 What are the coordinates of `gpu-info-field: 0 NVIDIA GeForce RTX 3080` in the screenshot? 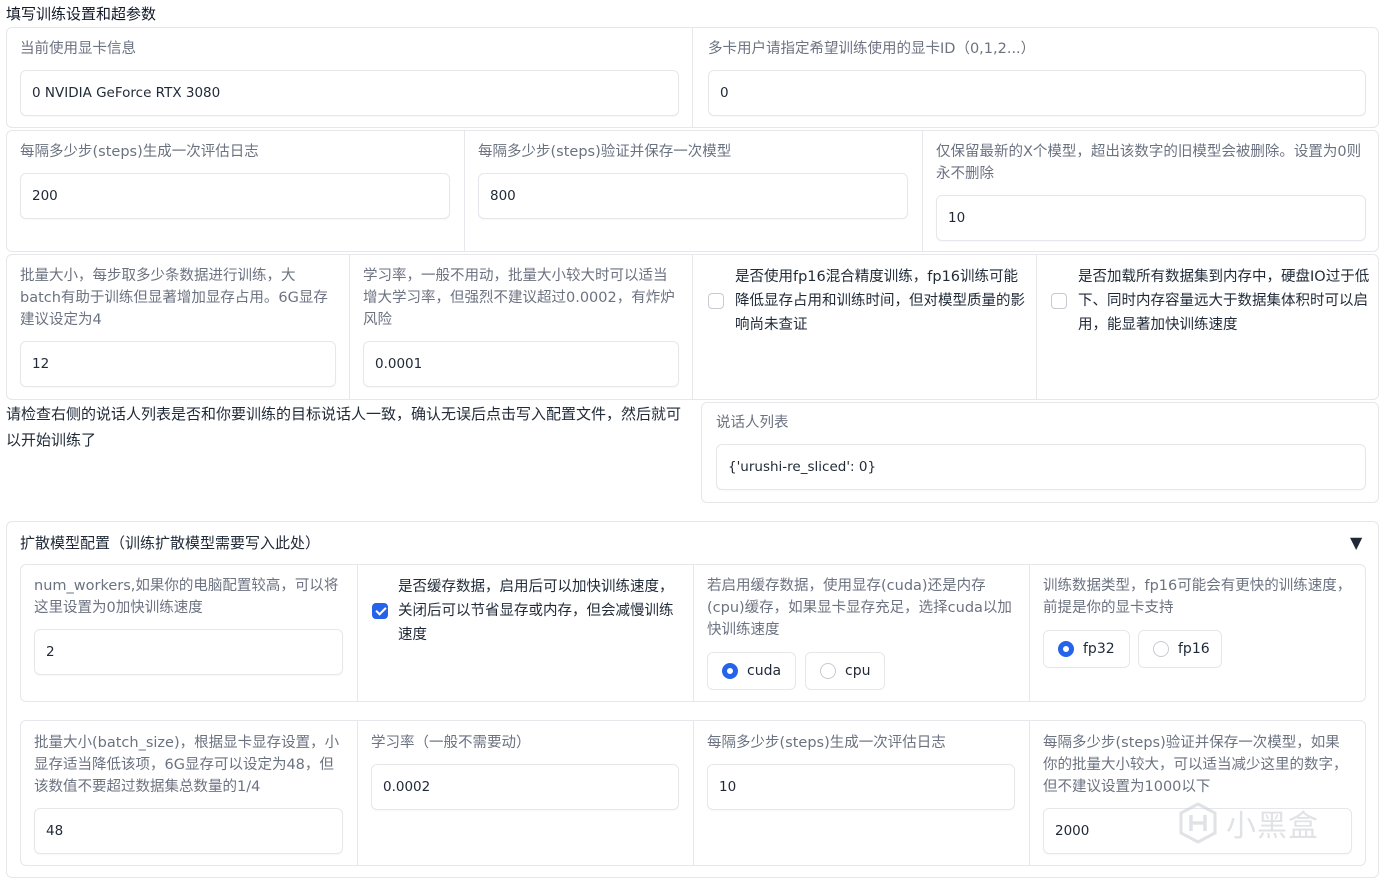 It's located at (349, 93).